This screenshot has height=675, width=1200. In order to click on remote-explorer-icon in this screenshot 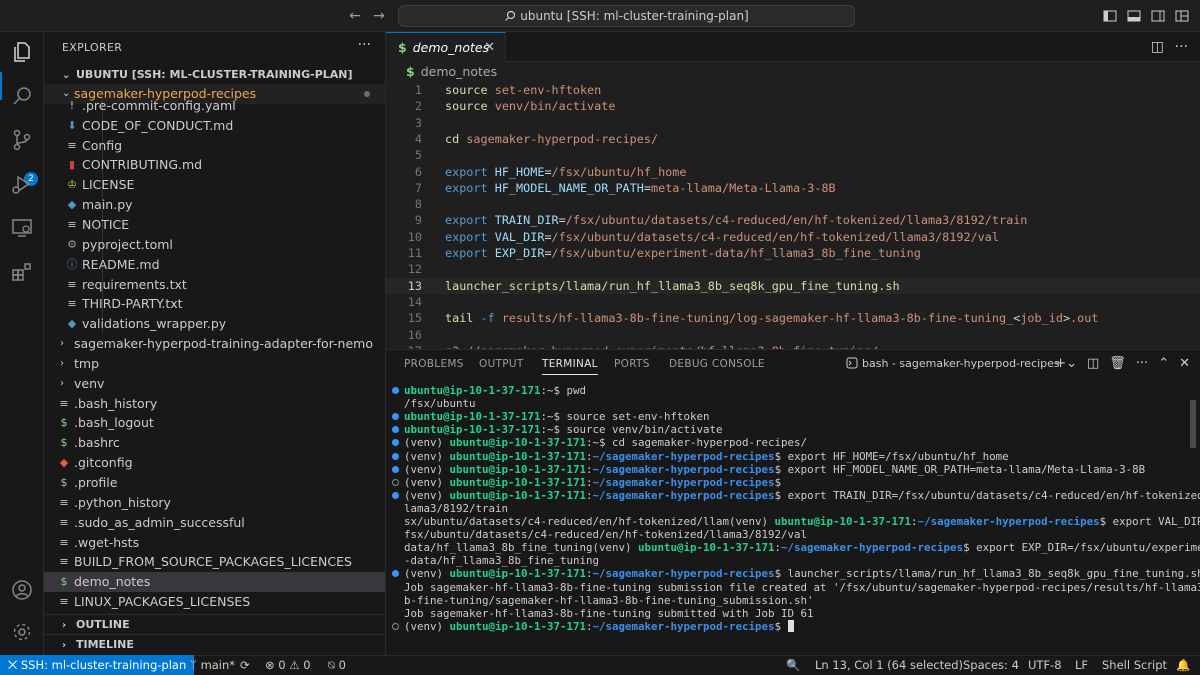, I will do `click(22, 228)`.